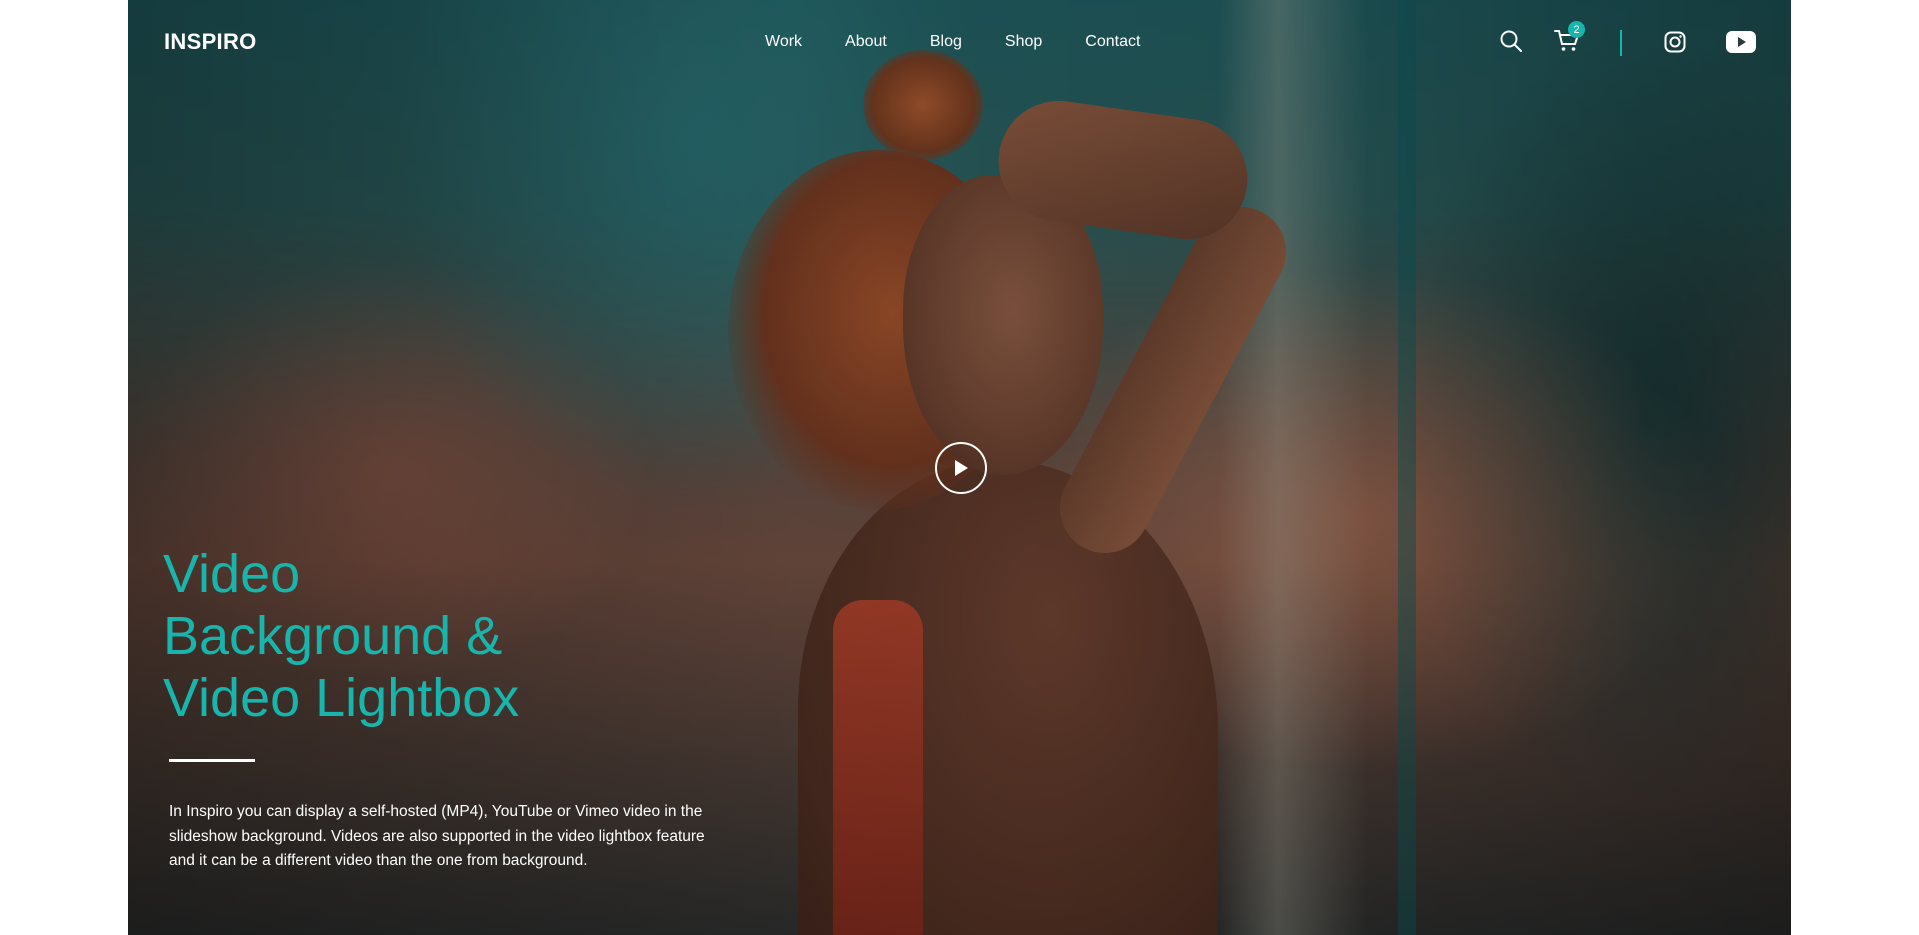  I want to click on hero-title-line: Video, so click(232, 574).